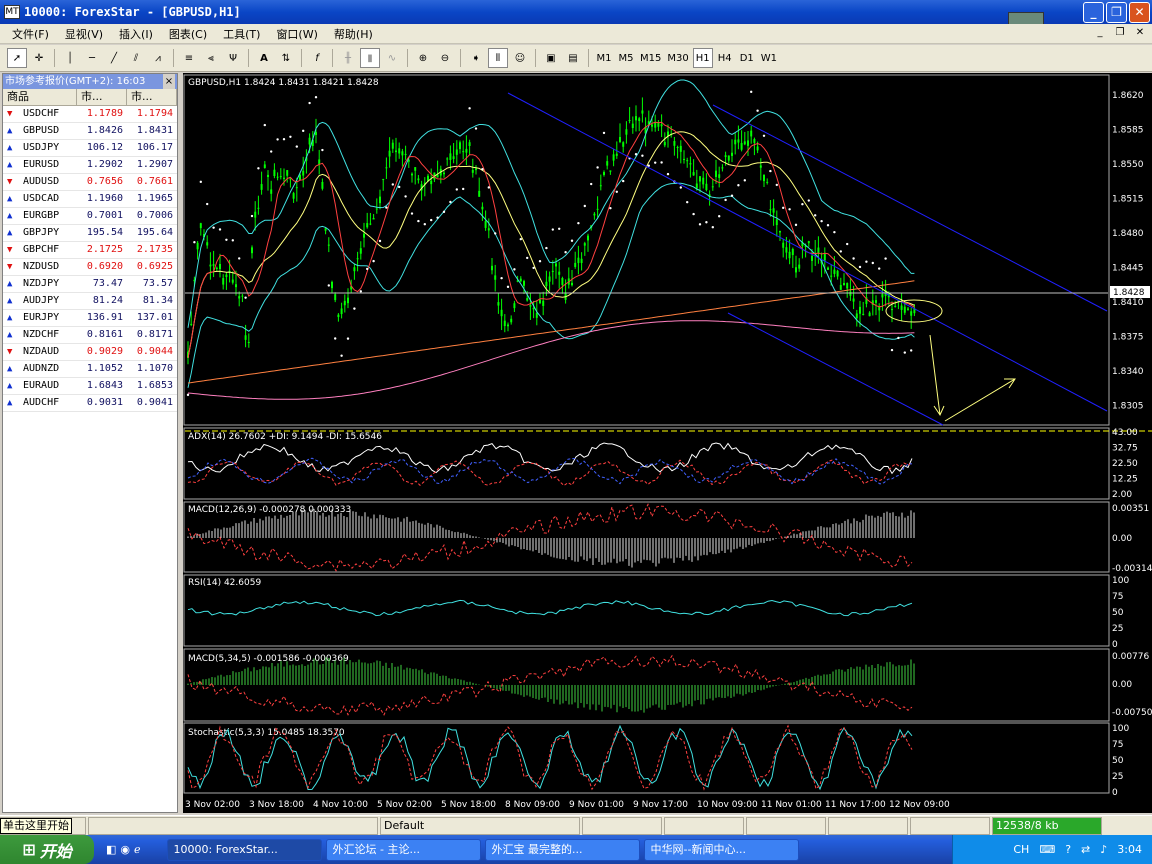 The height and width of the screenshot is (864, 1152). I want to click on lang-indicator: CH, so click(1021, 849).